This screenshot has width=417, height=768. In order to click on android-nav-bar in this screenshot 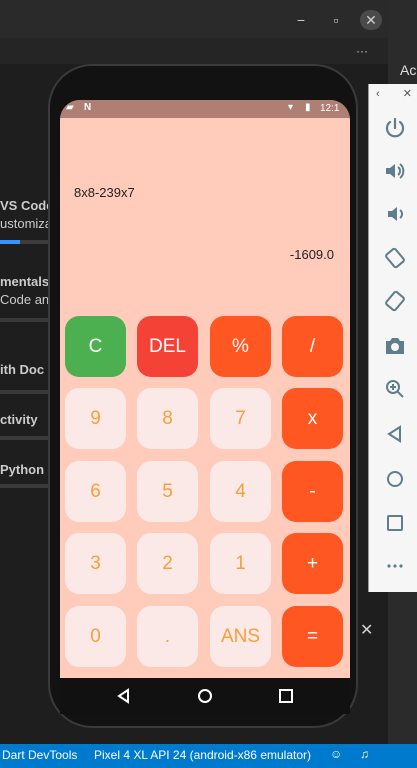, I will do `click(205, 696)`.